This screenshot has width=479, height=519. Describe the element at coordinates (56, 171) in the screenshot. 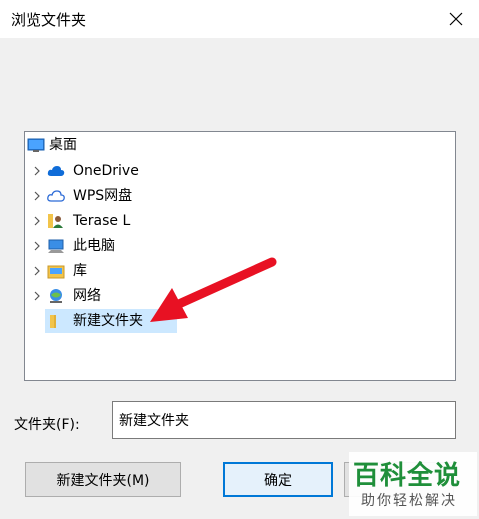

I see `cloud-icon` at that location.